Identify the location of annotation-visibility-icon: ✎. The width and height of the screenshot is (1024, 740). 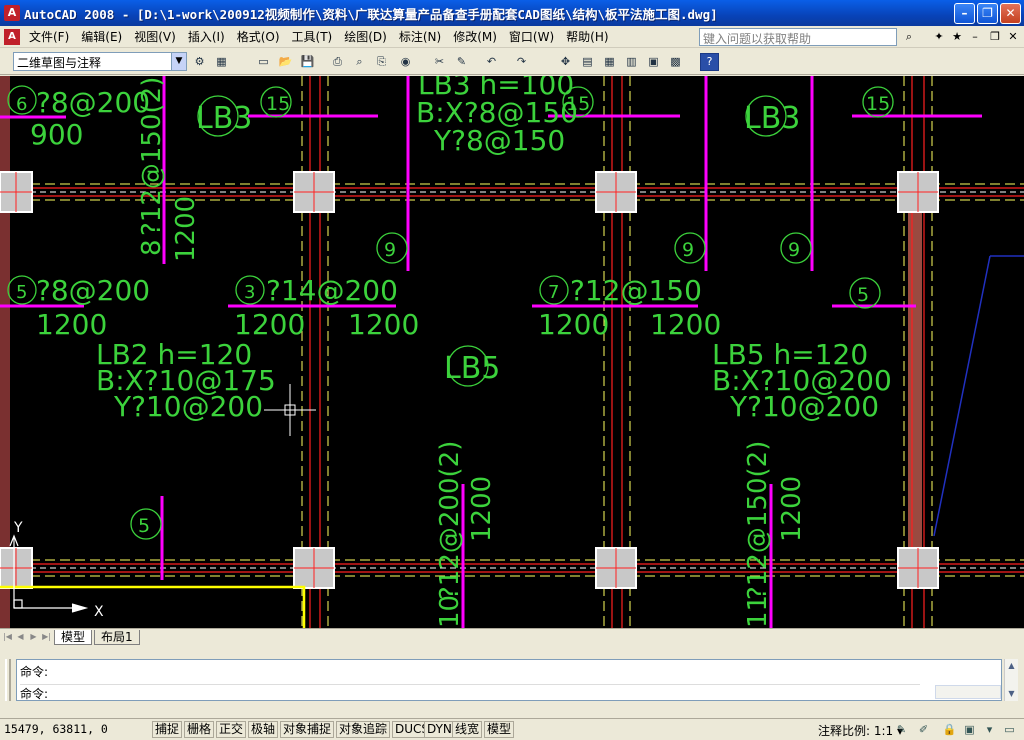
(901, 729).